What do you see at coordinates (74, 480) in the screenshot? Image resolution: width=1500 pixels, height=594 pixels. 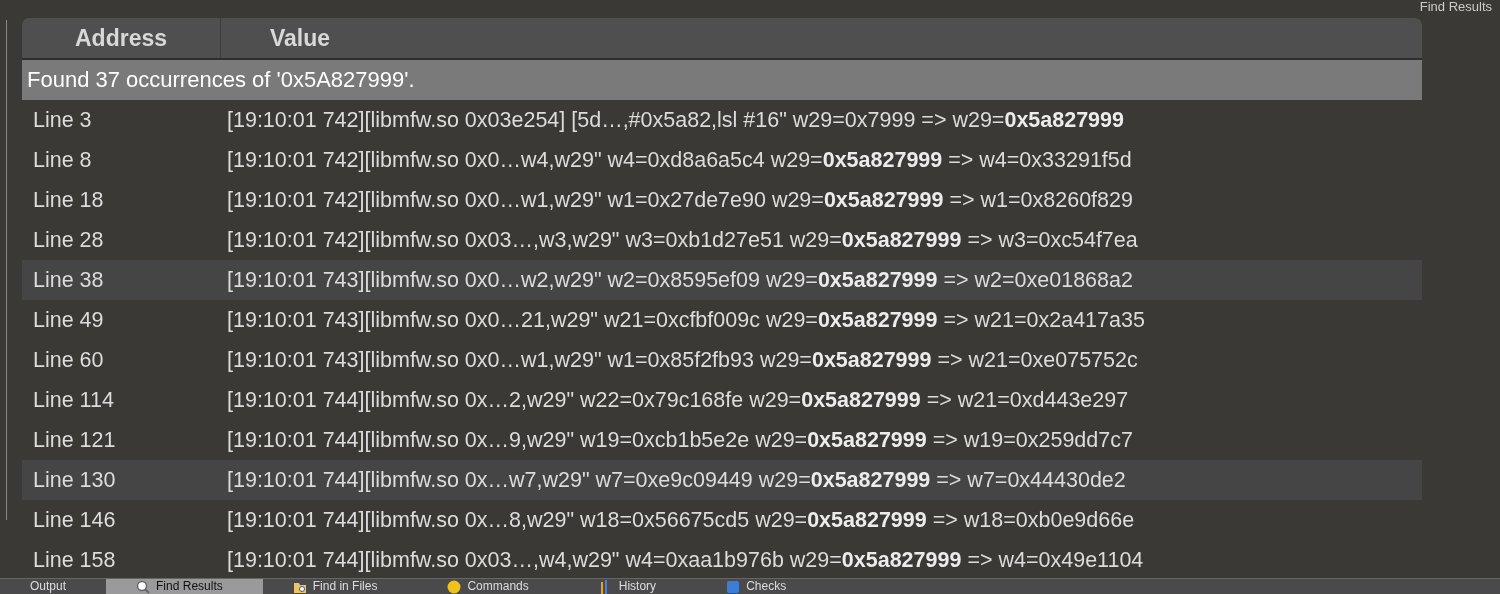 I see `line-number-cell-text: Line 130` at bounding box center [74, 480].